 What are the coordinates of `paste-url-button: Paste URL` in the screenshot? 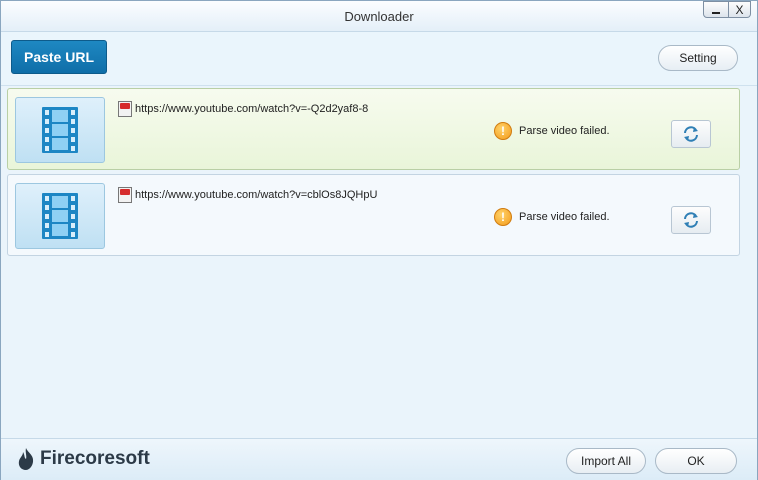 It's located at (59, 57).